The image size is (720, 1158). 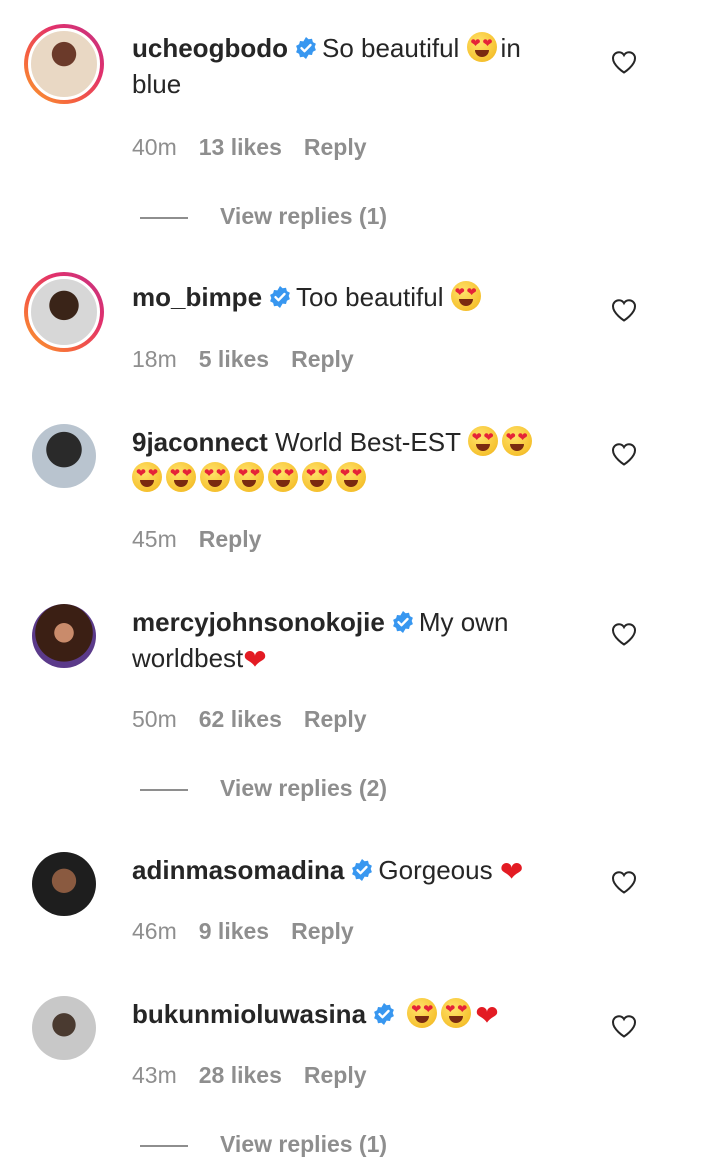 What do you see at coordinates (263, 788) in the screenshot?
I see `view-replies-button: View replies (2)` at bounding box center [263, 788].